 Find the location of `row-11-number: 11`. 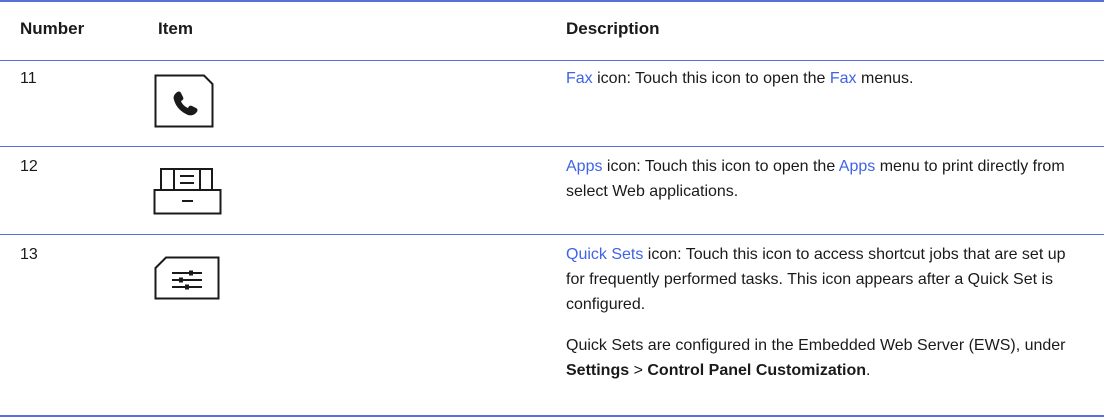

row-11-number: 11 is located at coordinates (28, 78).